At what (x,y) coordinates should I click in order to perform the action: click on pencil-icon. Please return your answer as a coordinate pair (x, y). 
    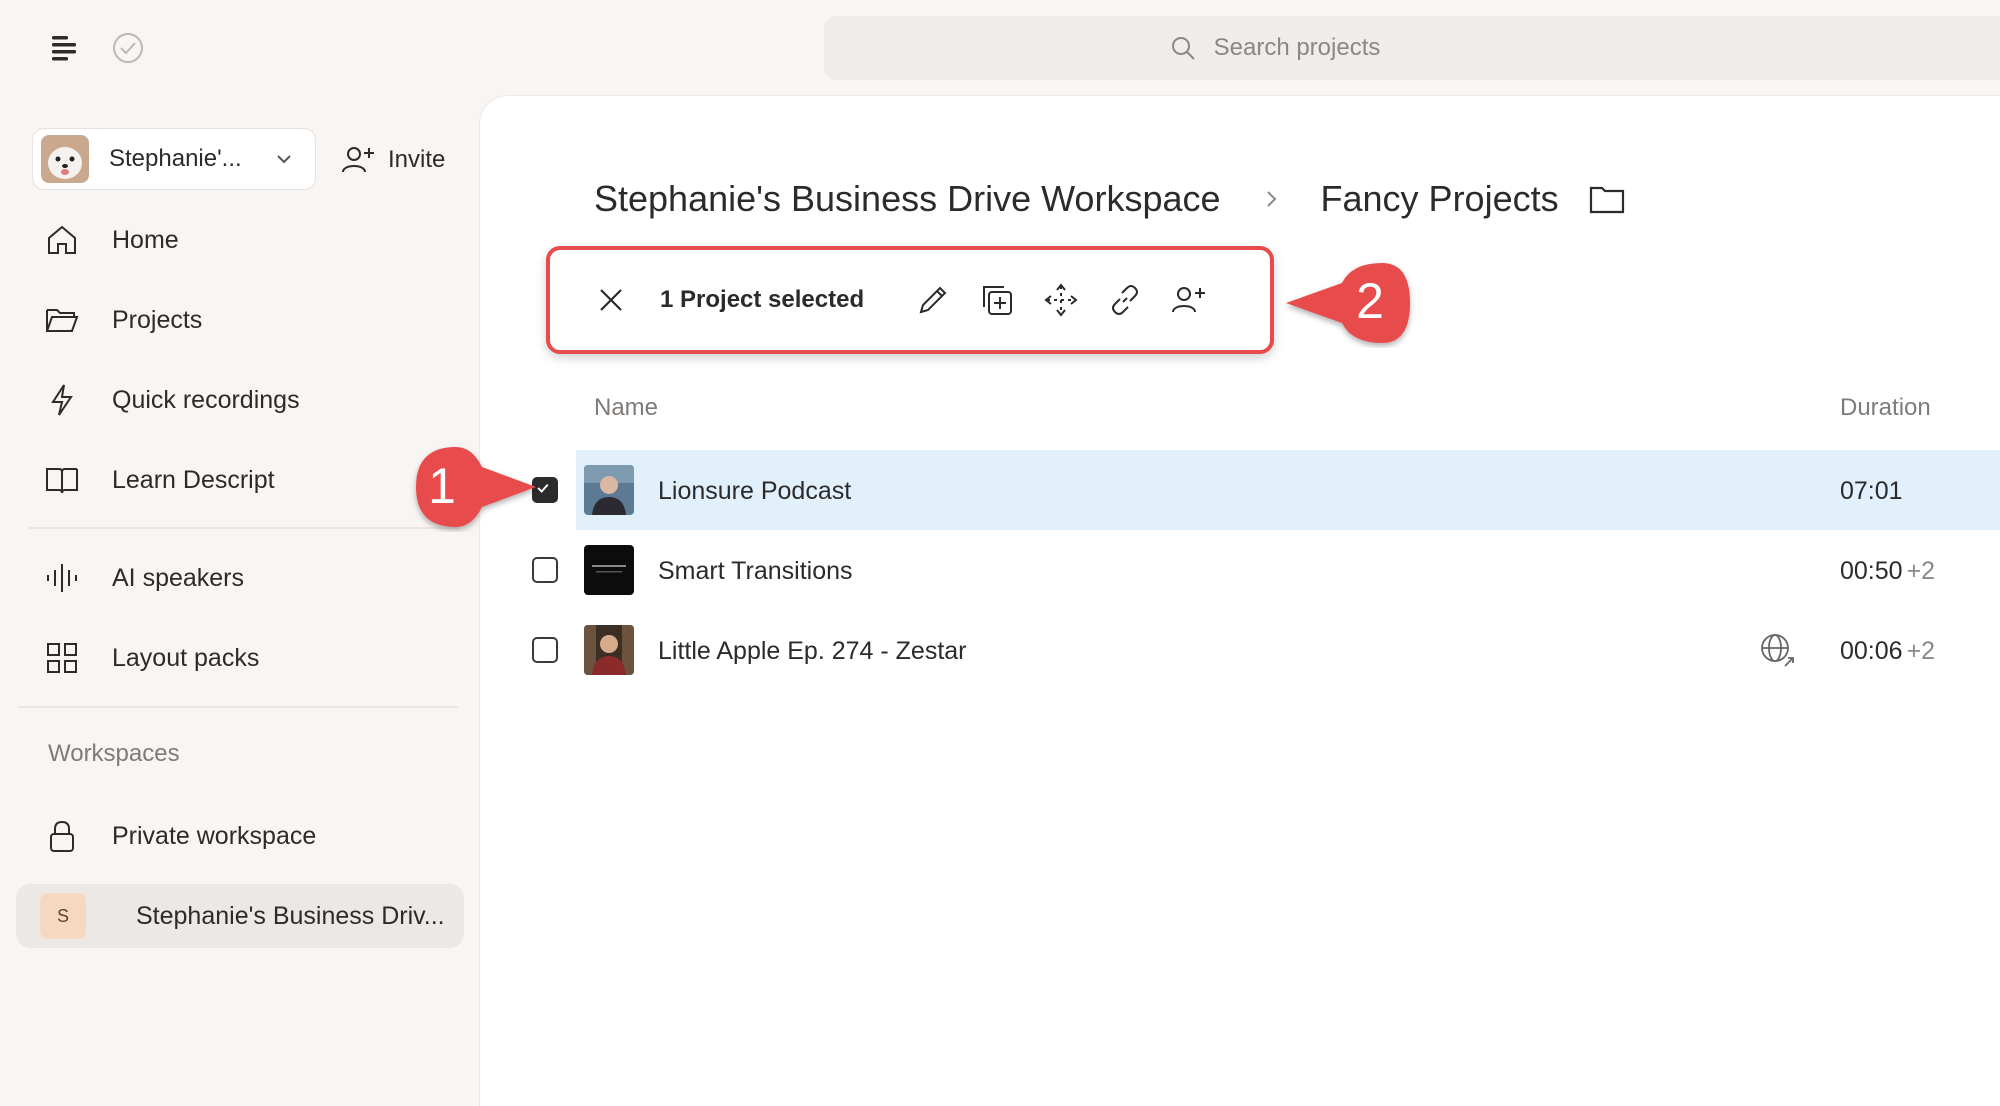
    Looking at the image, I should click on (933, 300).